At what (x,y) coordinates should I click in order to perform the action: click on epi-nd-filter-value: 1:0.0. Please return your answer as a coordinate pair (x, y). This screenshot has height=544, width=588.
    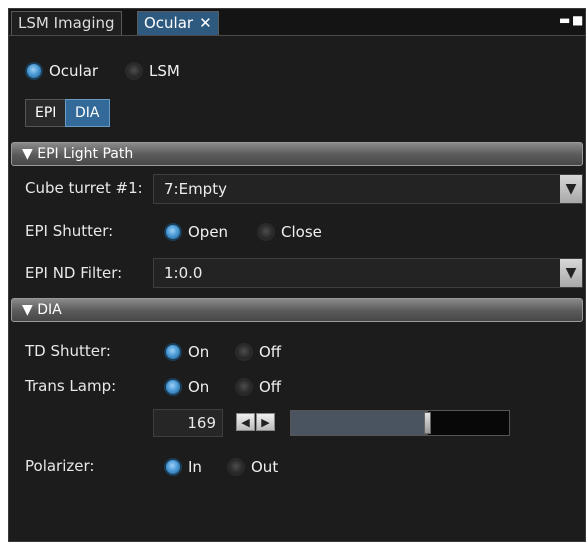
    Looking at the image, I should click on (183, 273).